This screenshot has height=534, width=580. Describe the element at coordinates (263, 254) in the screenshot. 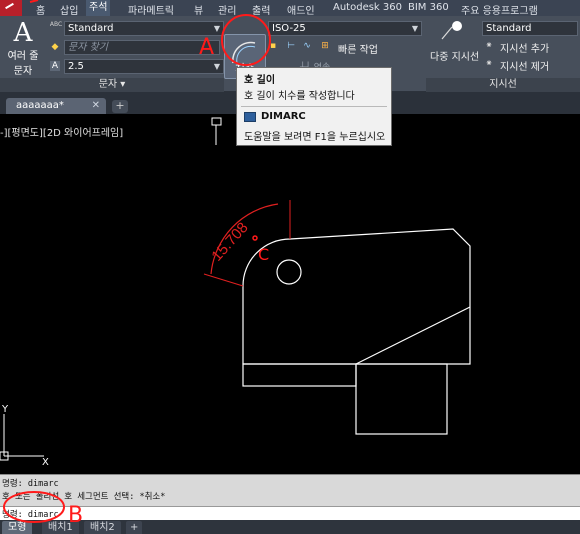

I see `annotation-c: C` at that location.